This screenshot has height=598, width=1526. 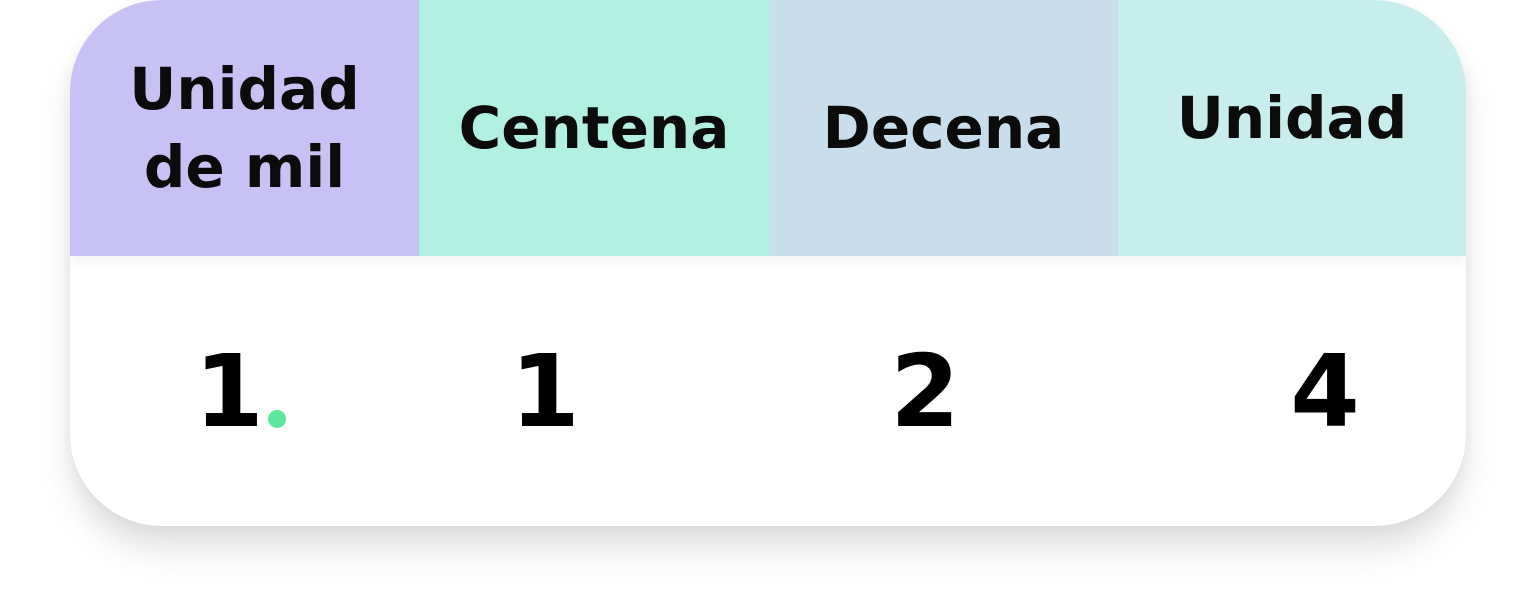 I want to click on digit-value: 4, so click(x=1325, y=391).